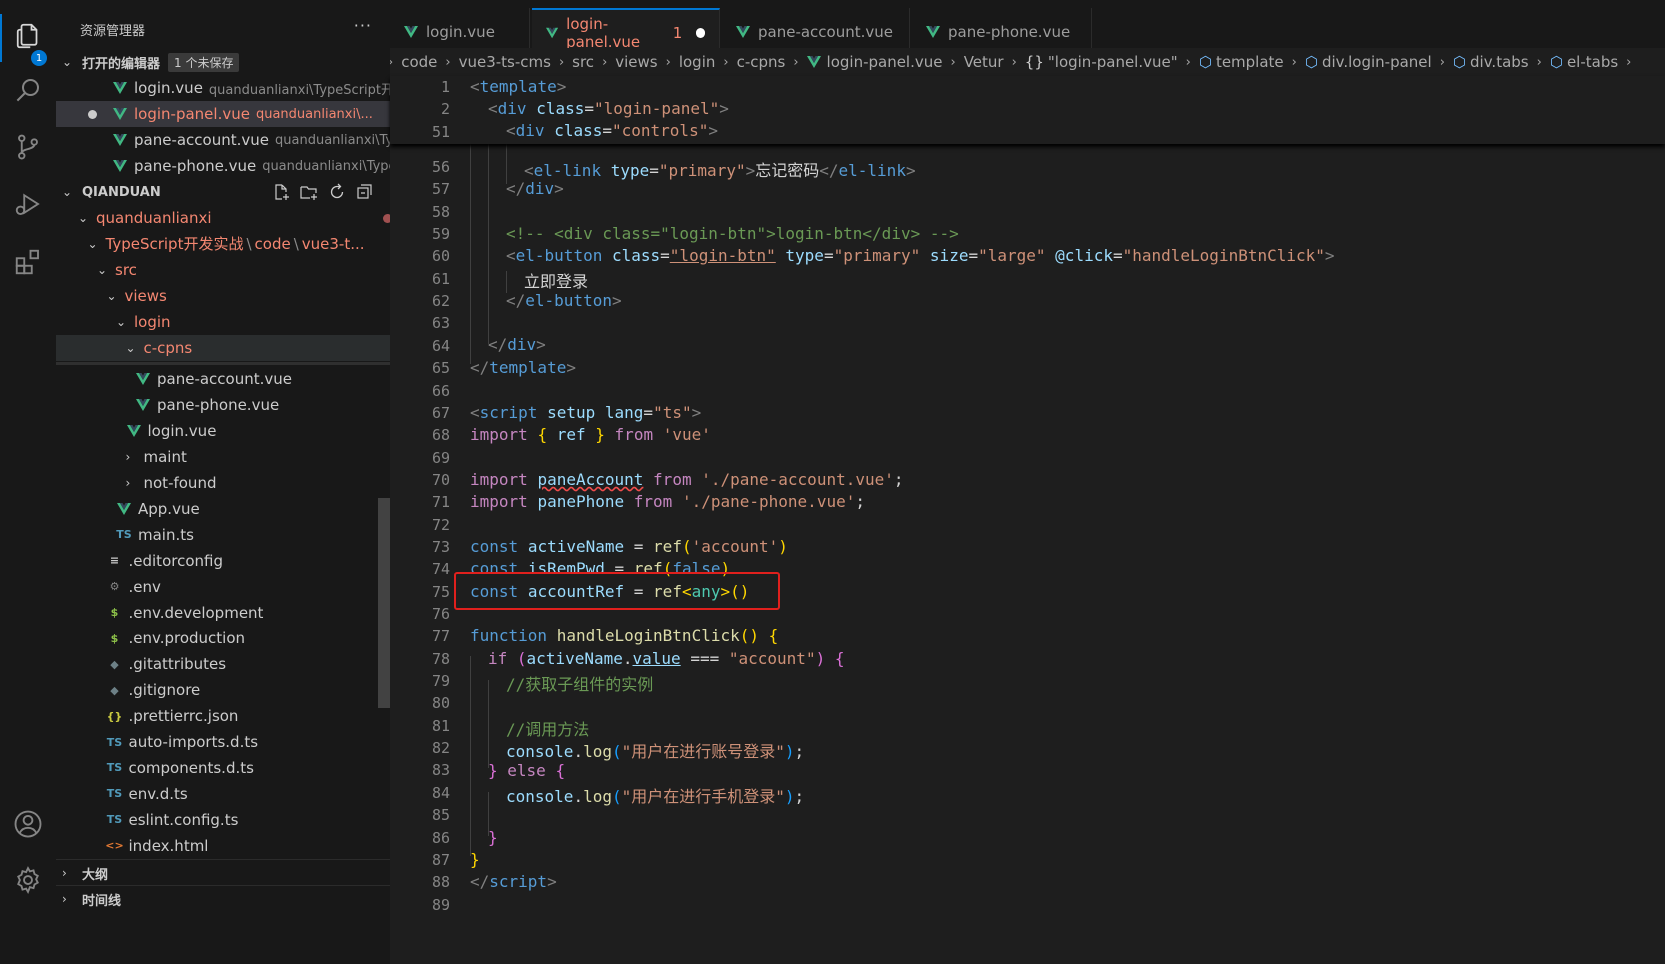  I want to click on breadcrumb-item: code, so click(419, 62).